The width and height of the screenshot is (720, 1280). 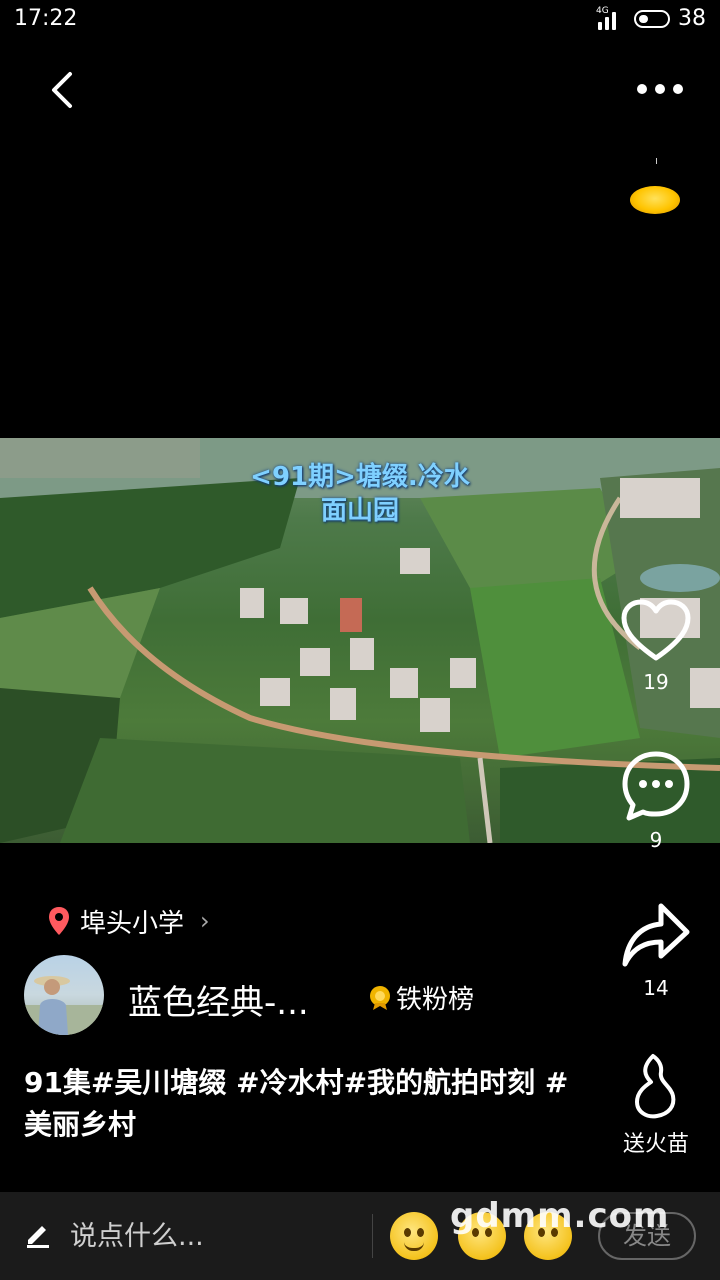 I want to click on coin-string, so click(x=656, y=161).